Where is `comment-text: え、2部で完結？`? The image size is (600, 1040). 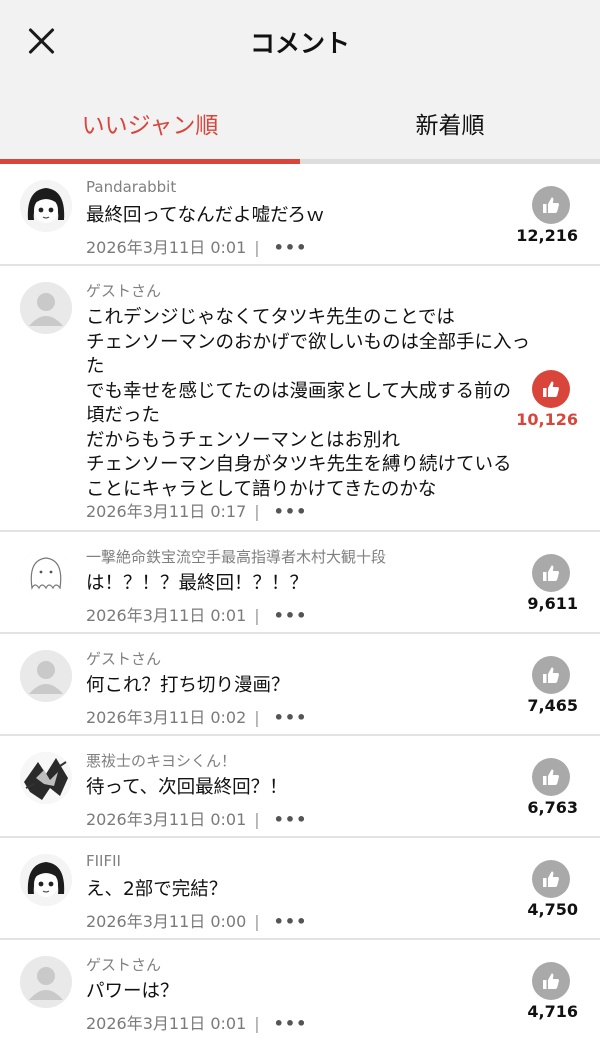 comment-text: え、2部で完結？ is located at coordinates (302, 890).